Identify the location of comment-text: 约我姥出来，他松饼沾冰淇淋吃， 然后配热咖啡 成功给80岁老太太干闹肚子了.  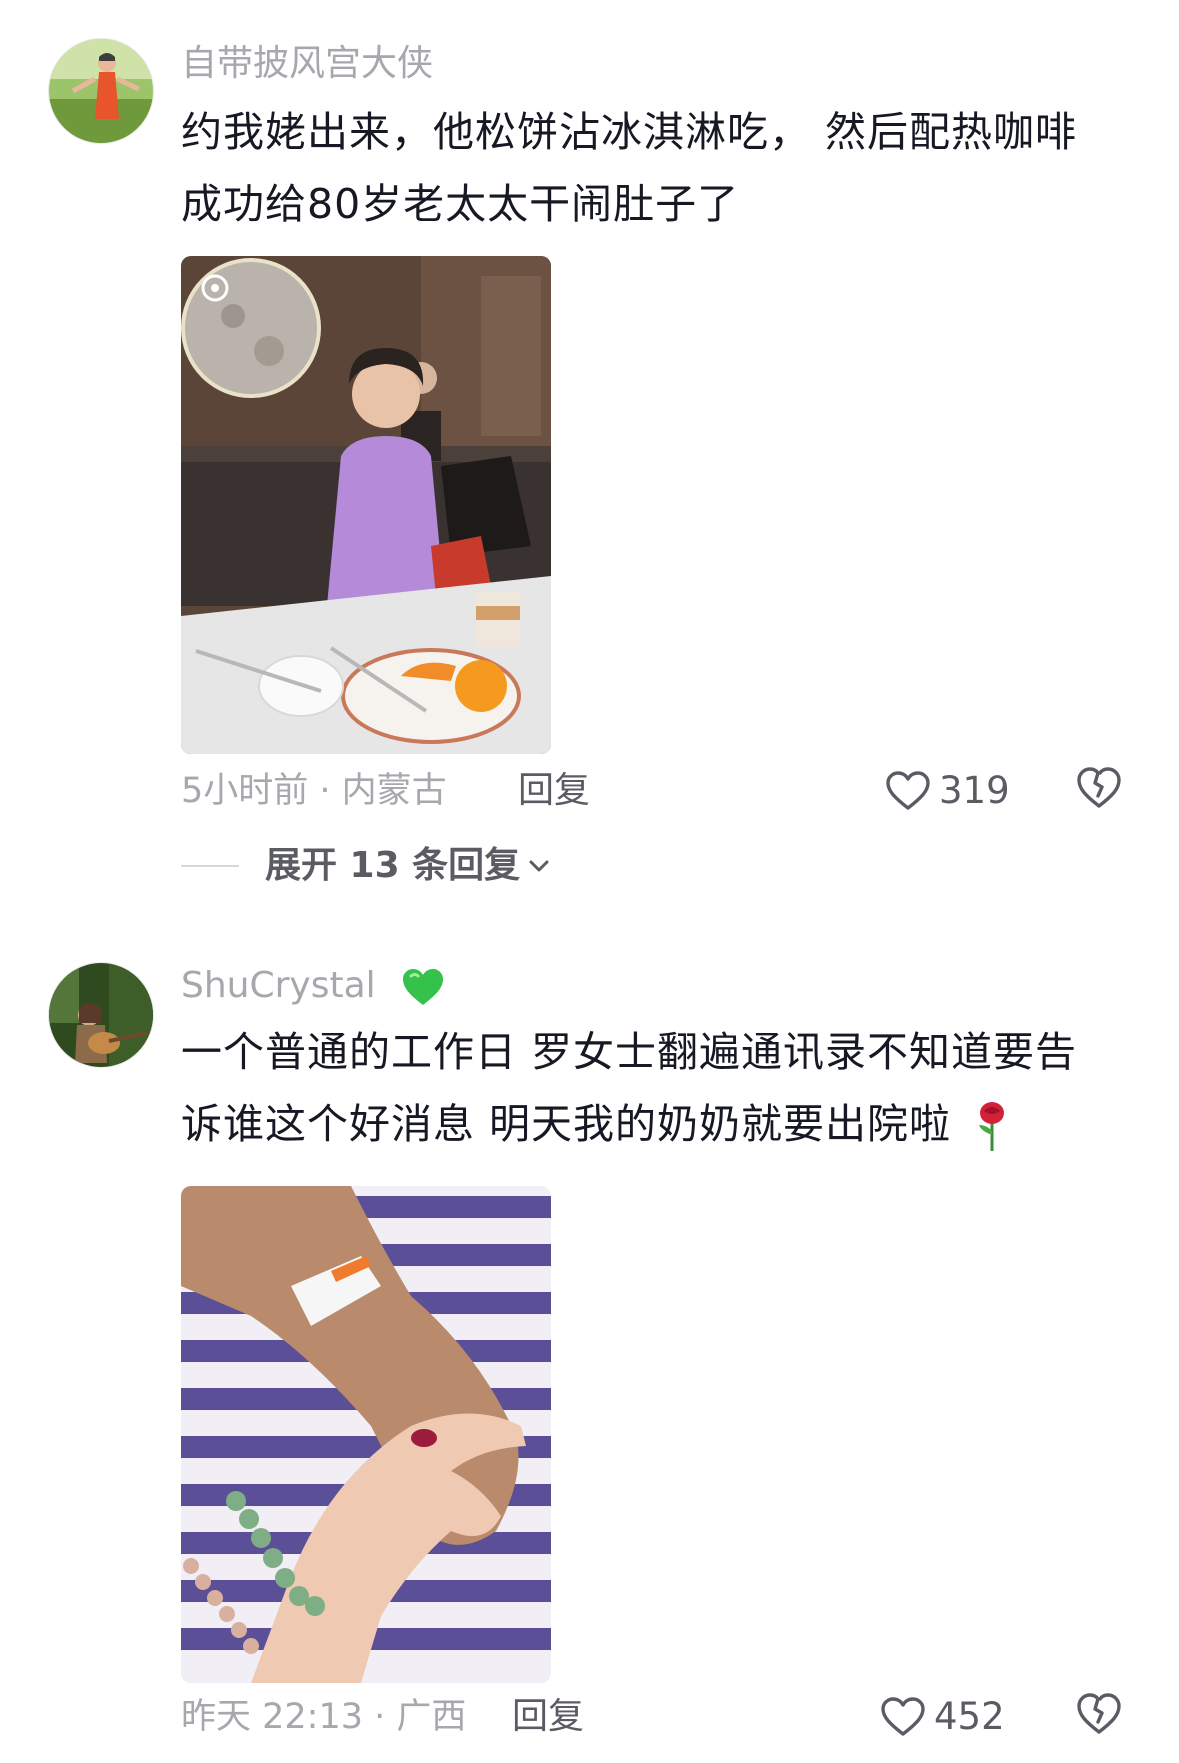
(661, 168).